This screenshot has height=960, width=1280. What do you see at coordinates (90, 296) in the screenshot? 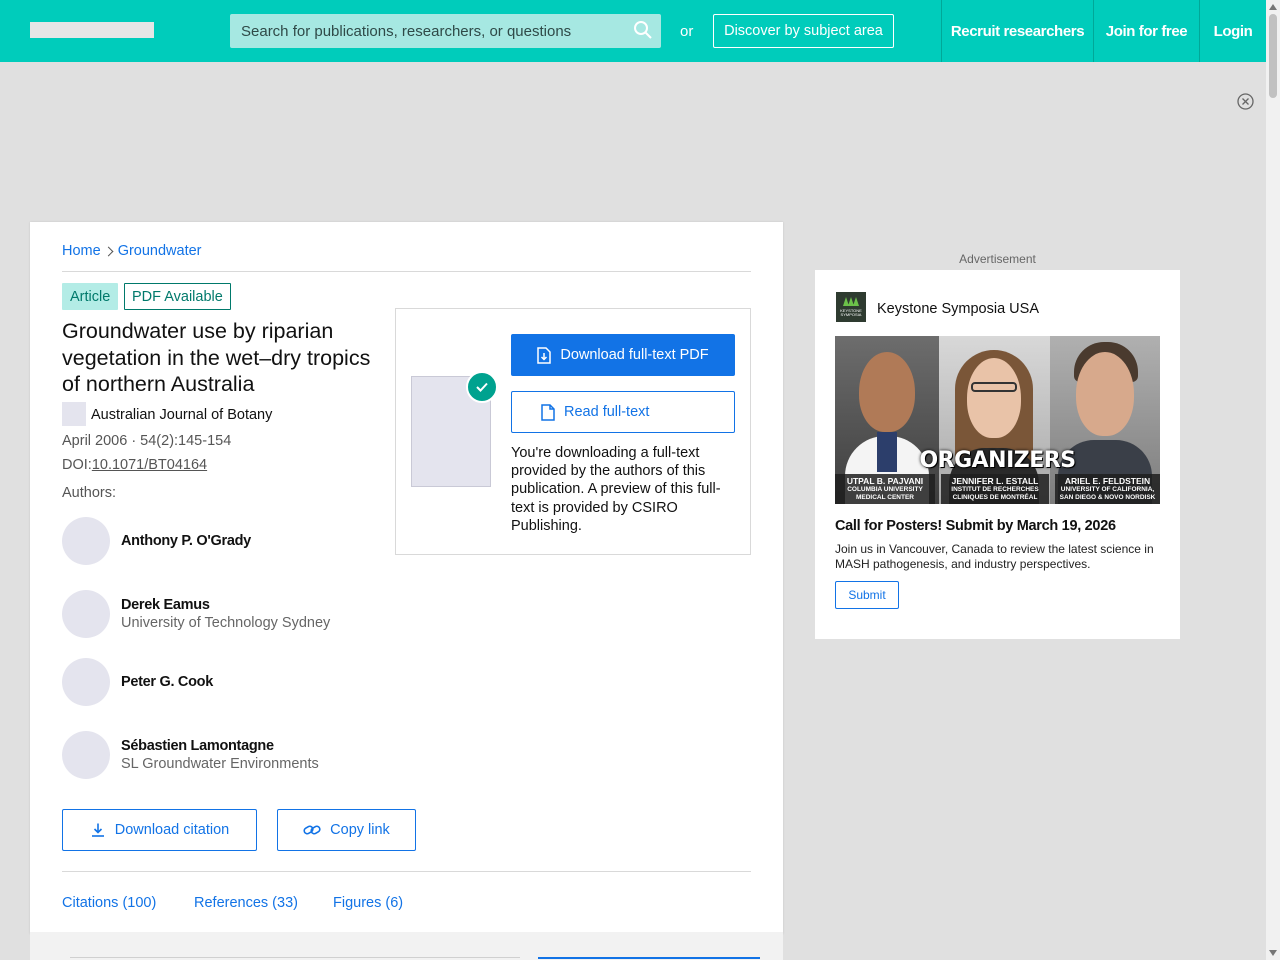
I see `article-type-badge: Article` at bounding box center [90, 296].